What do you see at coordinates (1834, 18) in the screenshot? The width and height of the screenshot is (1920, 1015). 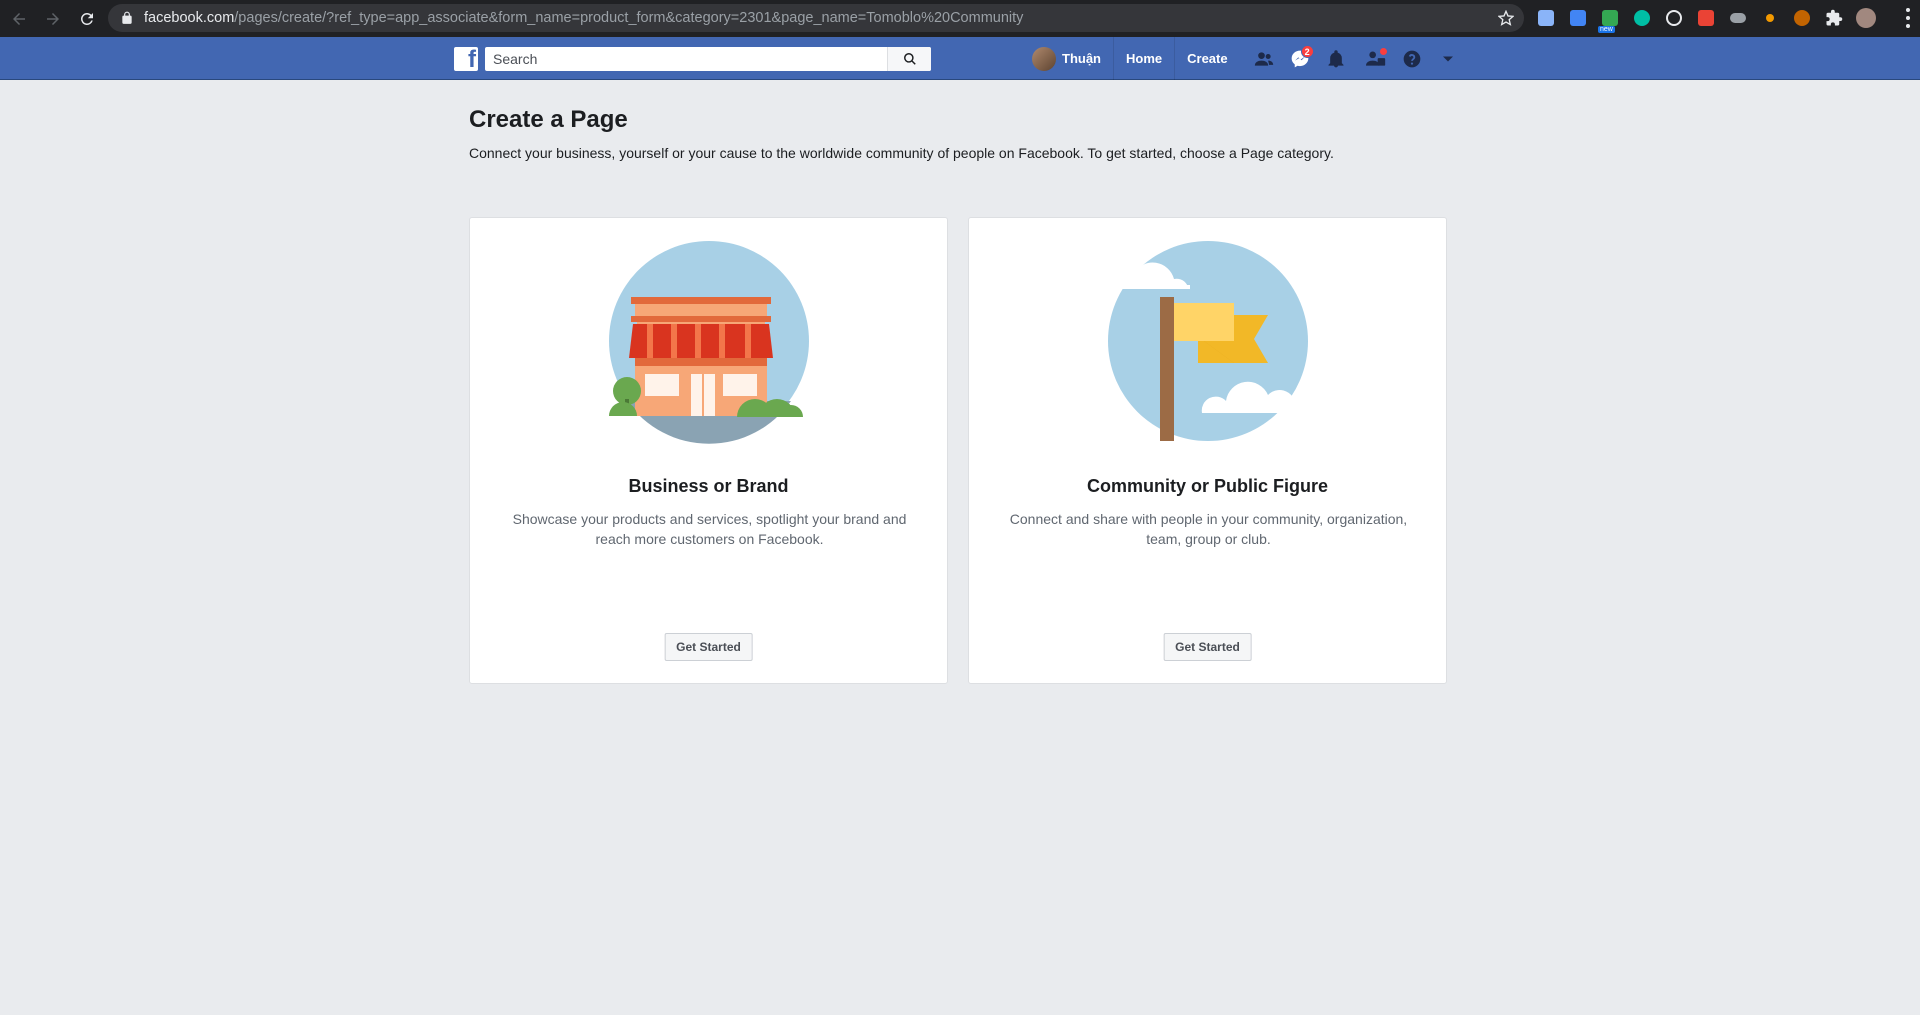 I see `extensions-puzzle-icon` at bounding box center [1834, 18].